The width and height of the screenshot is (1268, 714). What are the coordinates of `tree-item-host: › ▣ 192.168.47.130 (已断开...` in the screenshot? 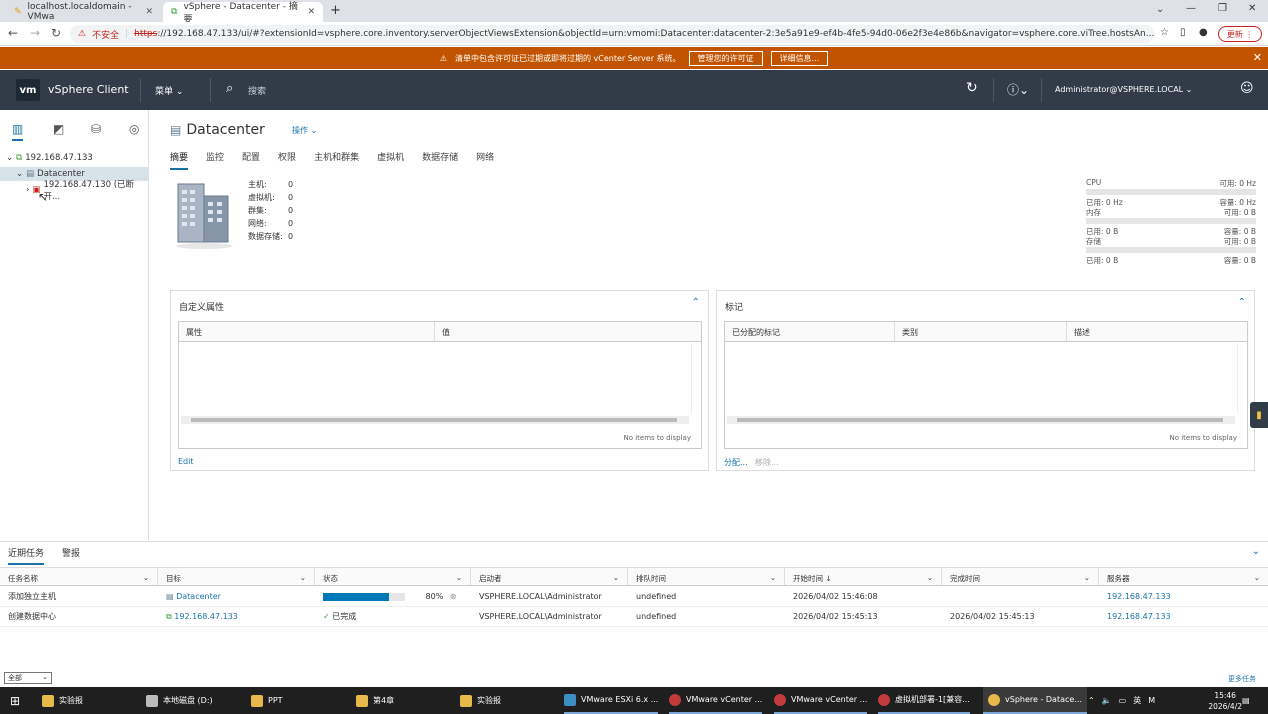 It's located at (74, 191).